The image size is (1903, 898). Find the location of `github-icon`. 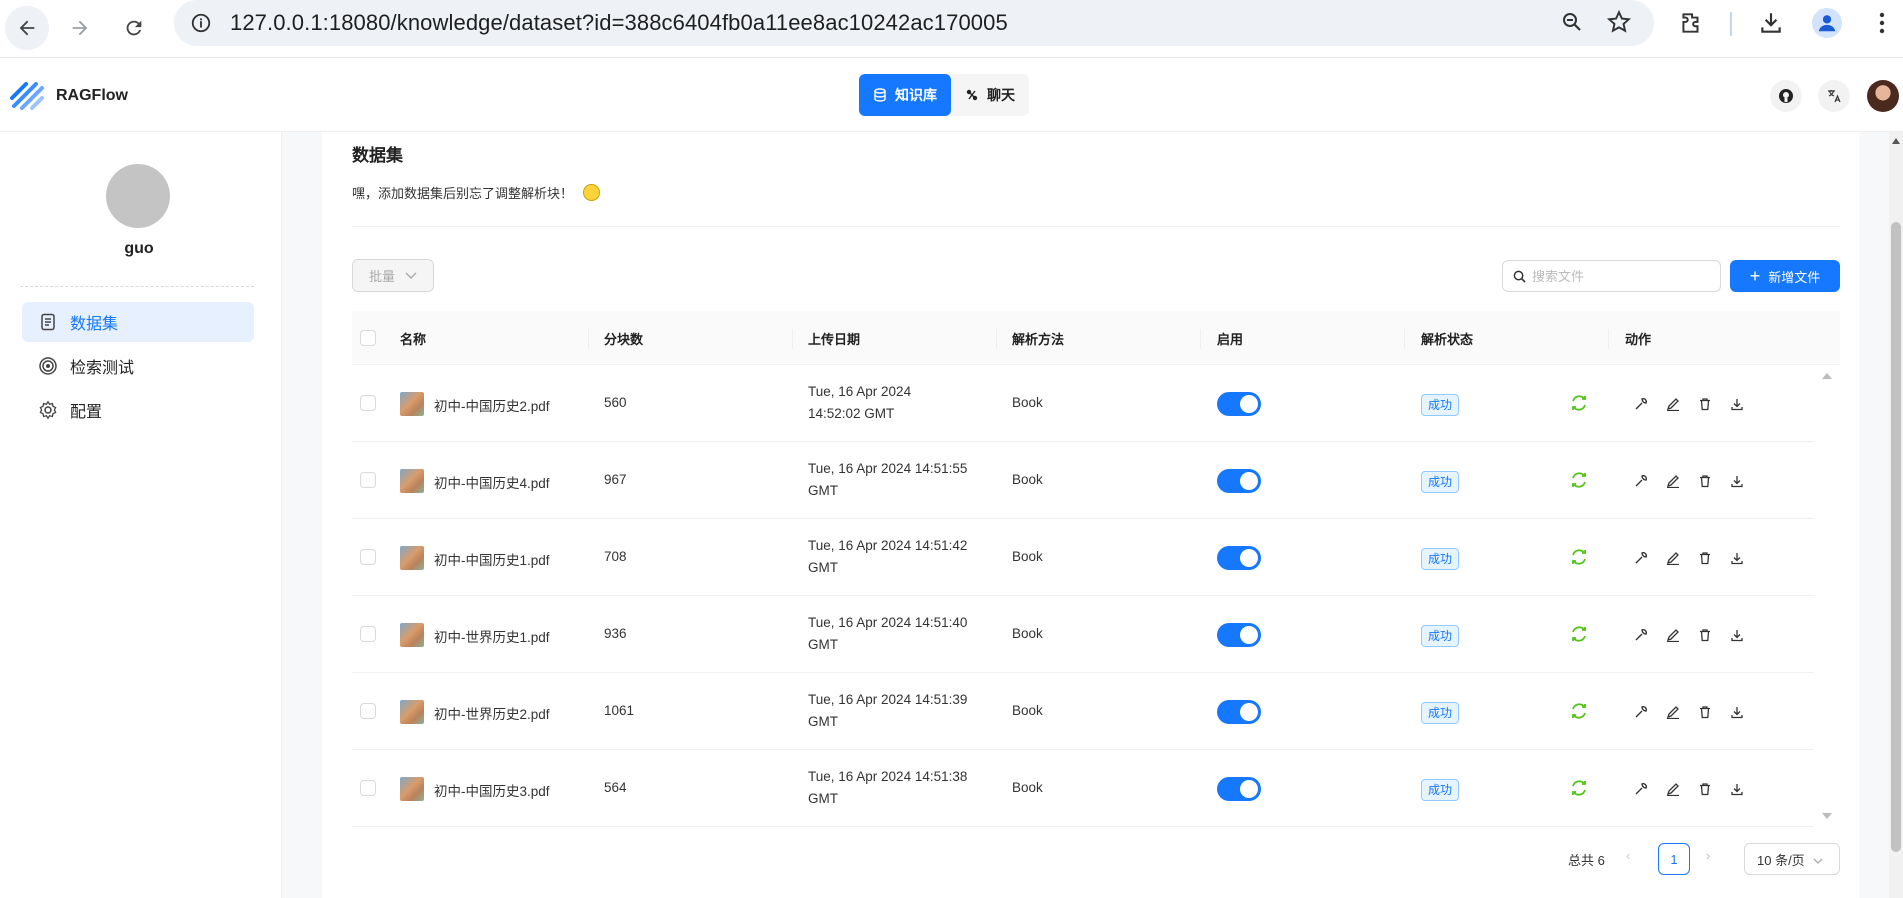

github-icon is located at coordinates (1786, 96).